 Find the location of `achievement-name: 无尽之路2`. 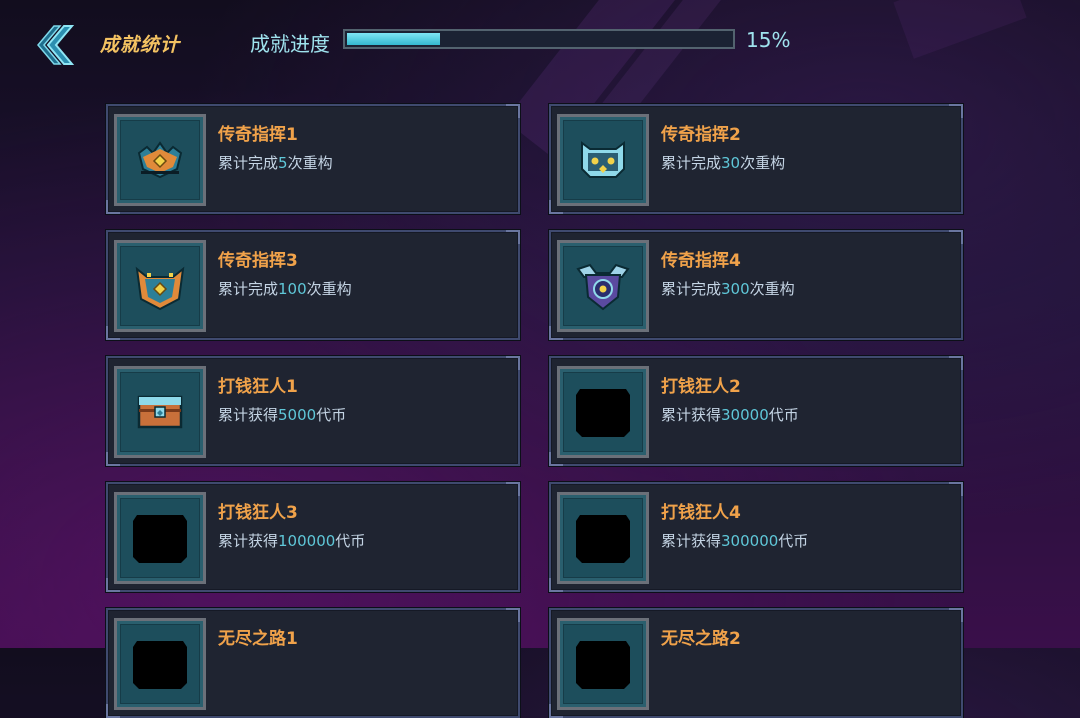

achievement-name: 无尽之路2 is located at coordinates (701, 639).